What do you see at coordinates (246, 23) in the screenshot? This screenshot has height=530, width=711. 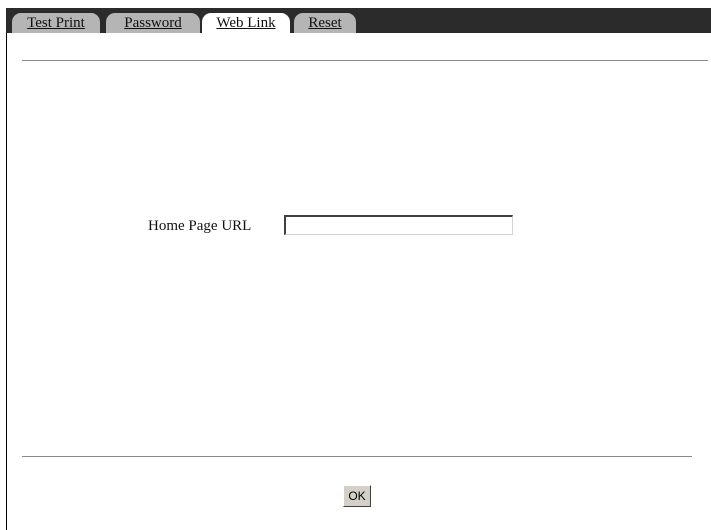 I see `tab-web-link: Web Link` at bounding box center [246, 23].